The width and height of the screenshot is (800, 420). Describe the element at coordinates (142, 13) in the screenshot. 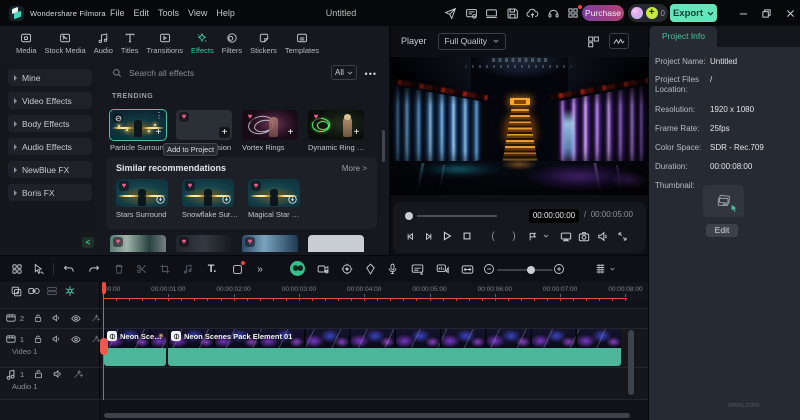

I see `menu-edit: Edit` at that location.